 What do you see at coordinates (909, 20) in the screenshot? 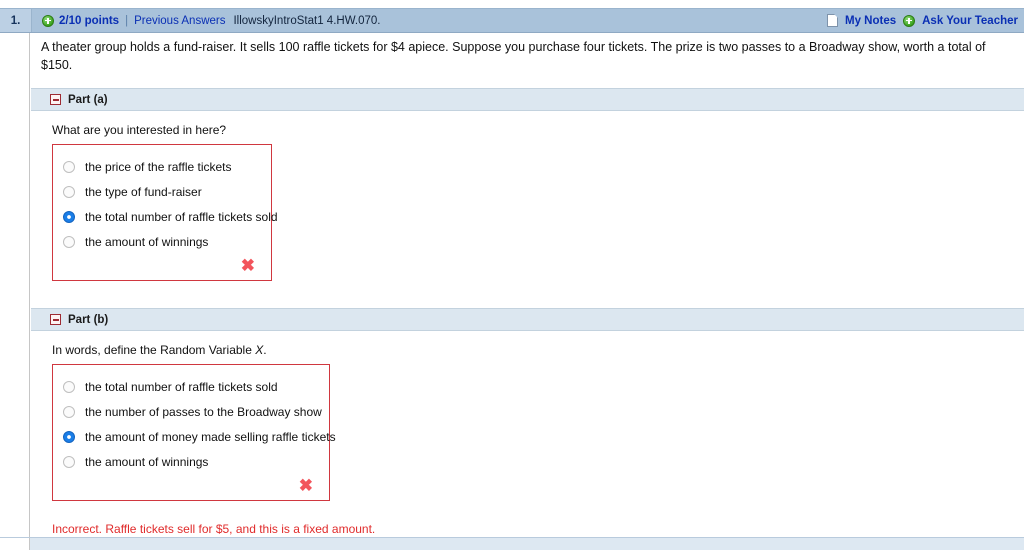
I see `ask-teacher-plus-icon` at bounding box center [909, 20].